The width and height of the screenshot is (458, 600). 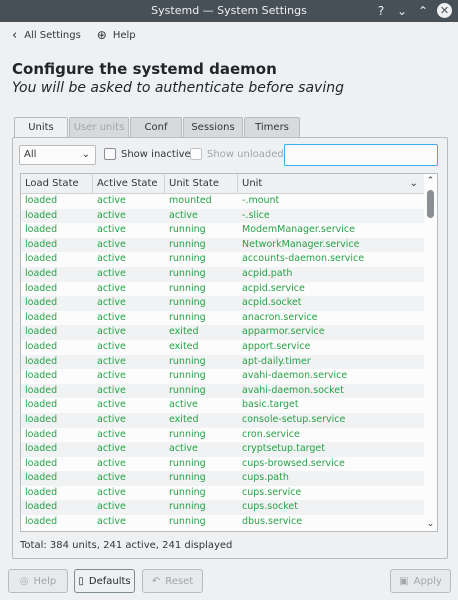 I want to click on table-row: loaded active running acpid.path, so click(x=223, y=274).